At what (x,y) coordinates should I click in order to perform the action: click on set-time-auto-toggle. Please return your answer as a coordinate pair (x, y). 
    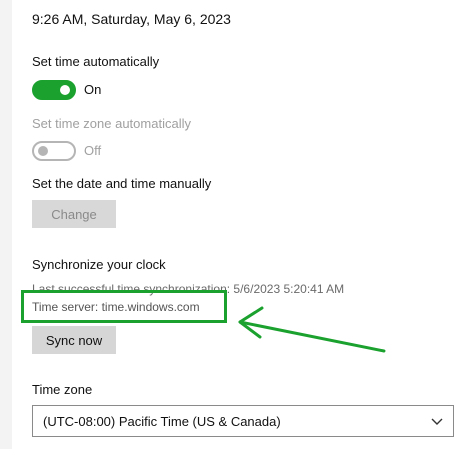
    Looking at the image, I should click on (54, 90).